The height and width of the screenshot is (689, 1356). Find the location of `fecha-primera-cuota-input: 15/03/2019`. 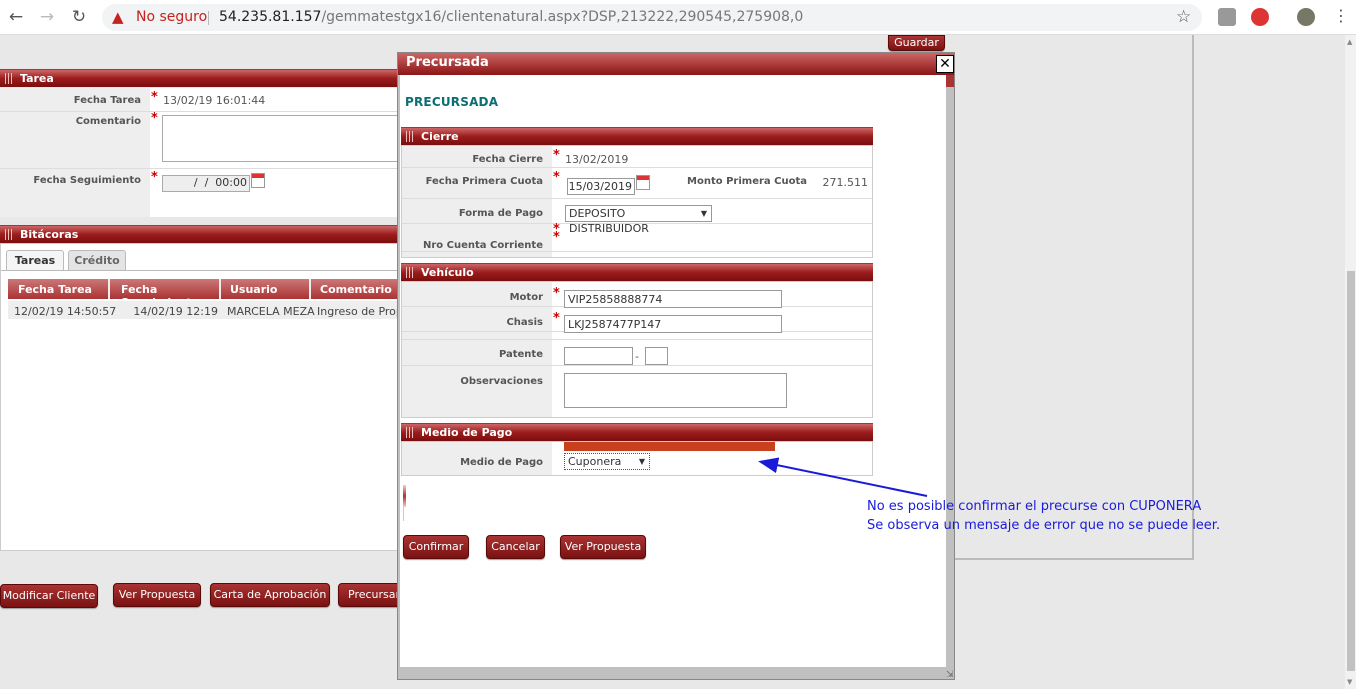

fecha-primera-cuota-input: 15/03/2019 is located at coordinates (601, 186).